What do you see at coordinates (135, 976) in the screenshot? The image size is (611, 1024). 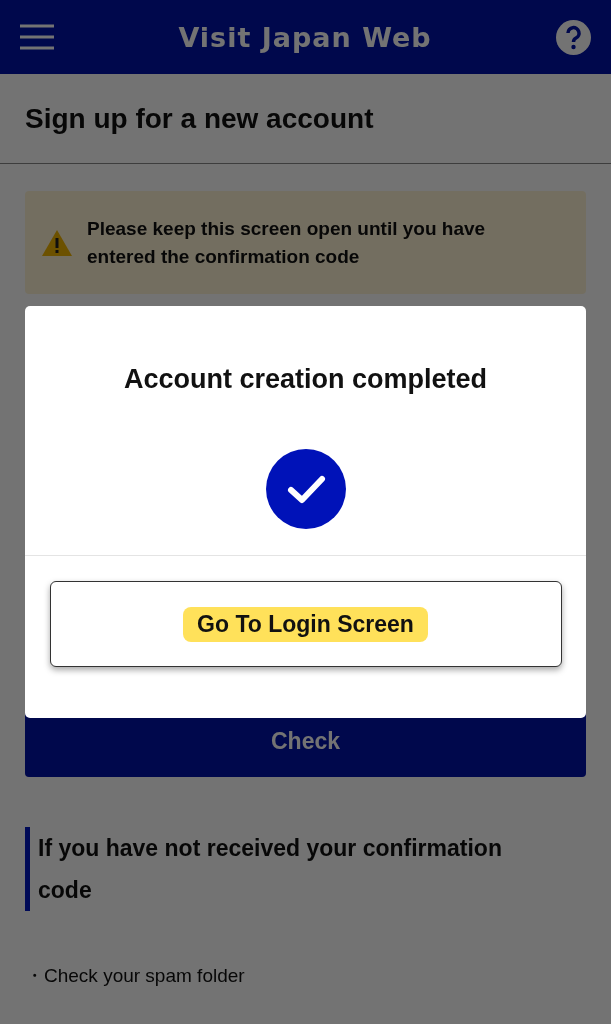 I see `help-list-item: ・Check your spam folder` at bounding box center [135, 976].